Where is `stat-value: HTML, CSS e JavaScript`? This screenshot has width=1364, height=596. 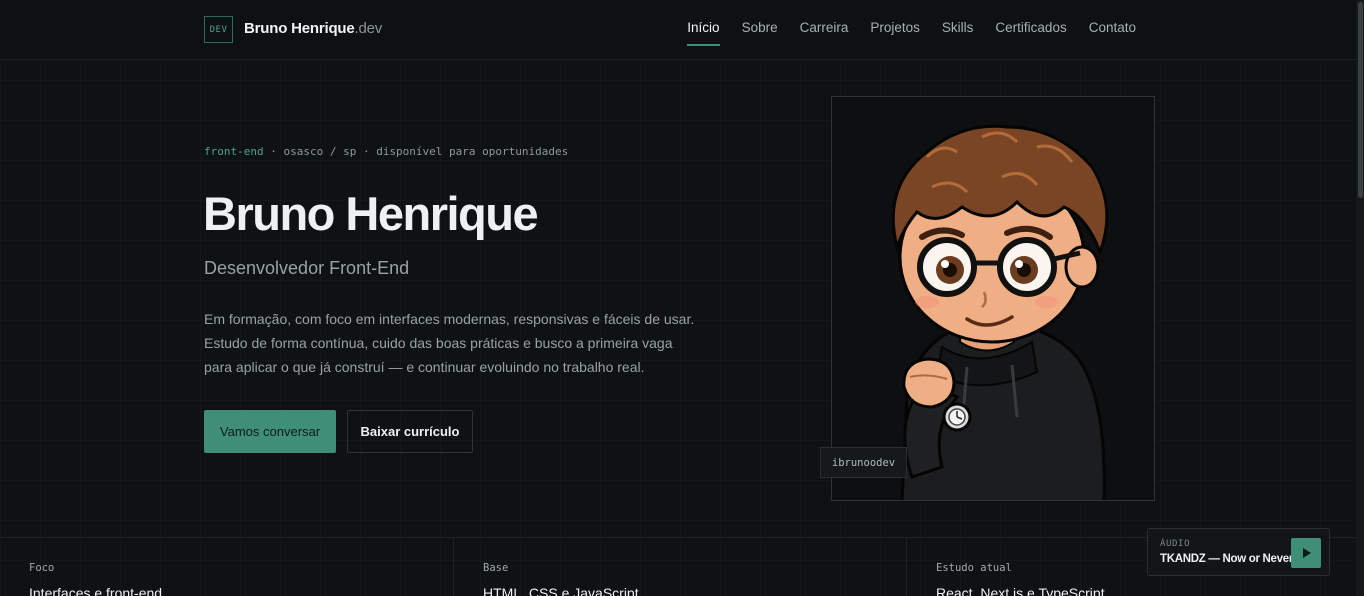
stat-value: HTML, CSS e JavaScript is located at coordinates (561, 590).